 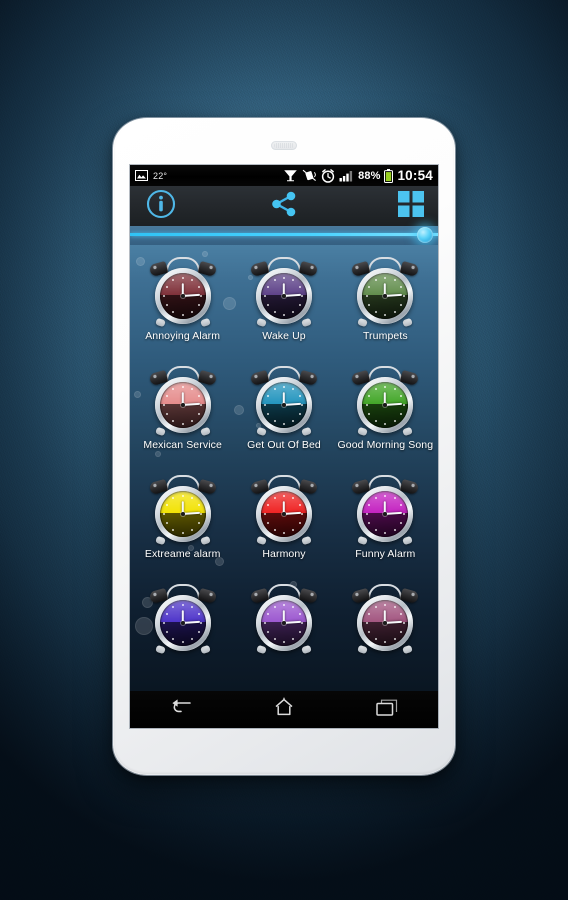 I want to click on ringtone-item: Get Out Of Bed, so click(x=283, y=415).